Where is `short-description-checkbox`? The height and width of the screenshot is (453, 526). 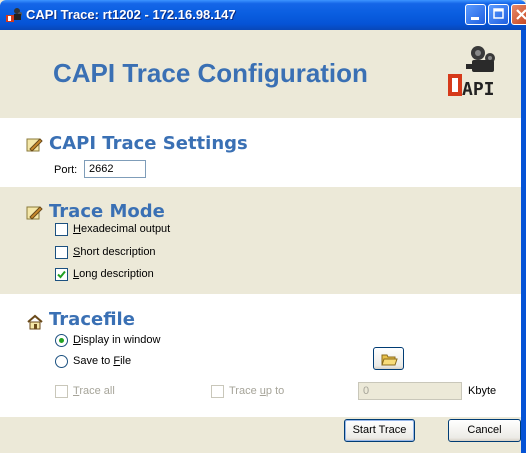
short-description-checkbox is located at coordinates (61, 252).